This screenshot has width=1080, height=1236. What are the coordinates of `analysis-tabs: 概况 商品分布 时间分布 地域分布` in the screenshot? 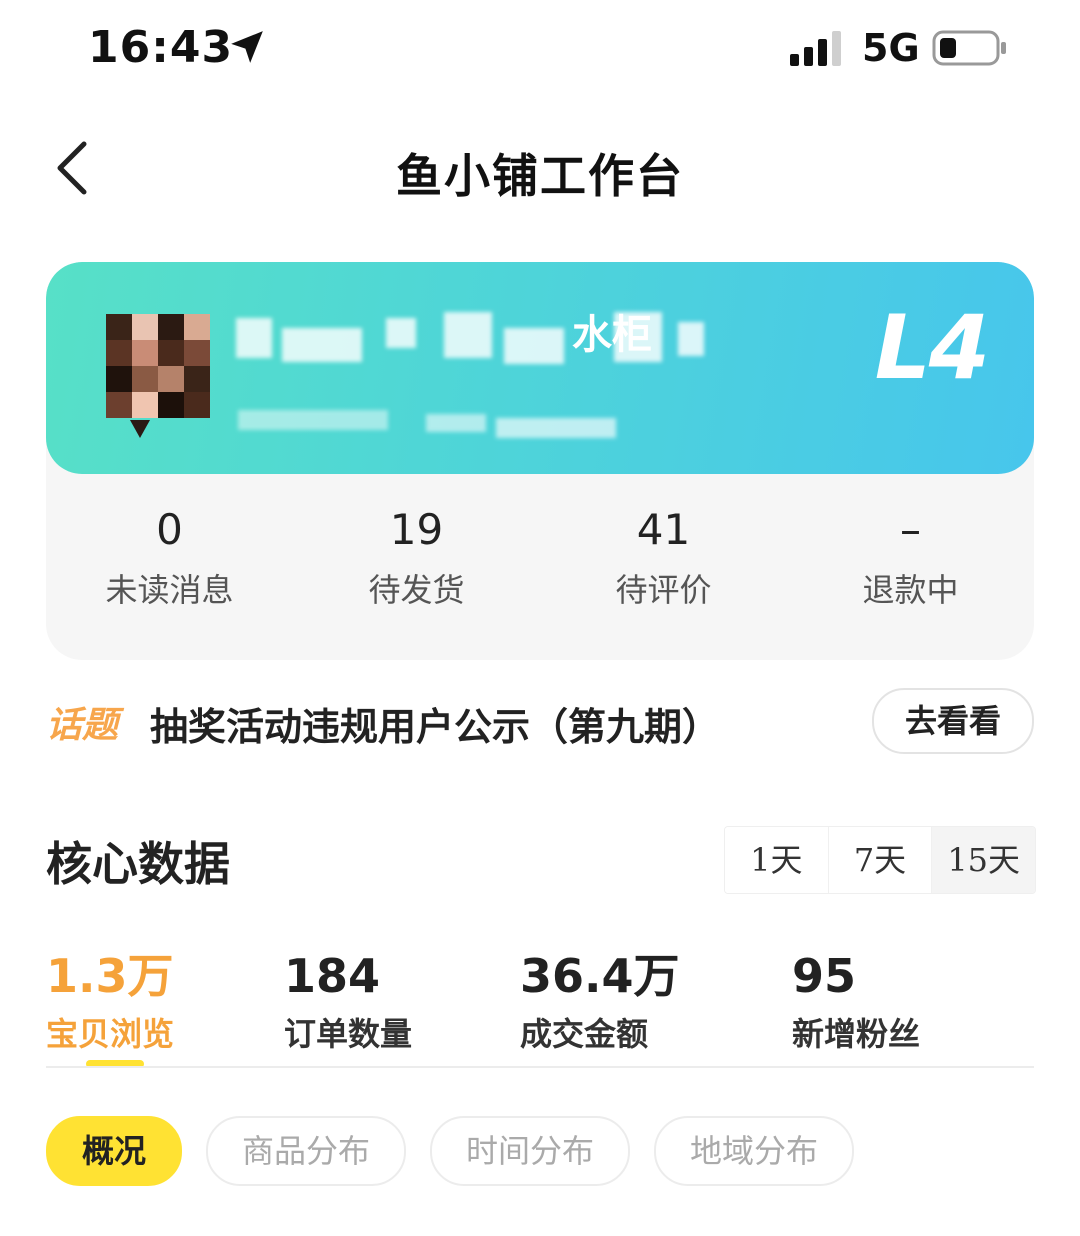 It's located at (540, 1151).